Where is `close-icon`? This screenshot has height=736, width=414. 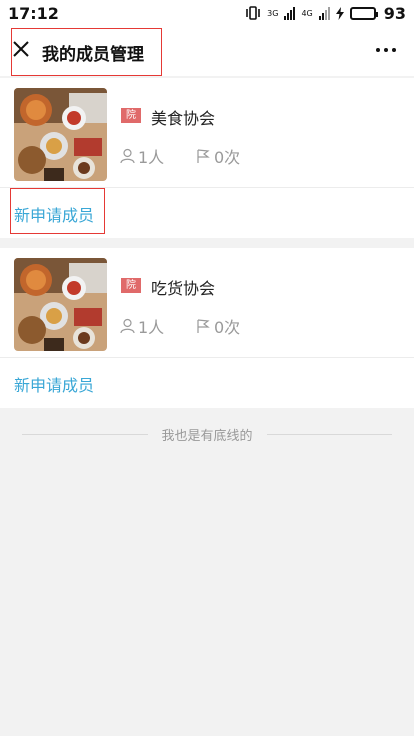 close-icon is located at coordinates (21, 49).